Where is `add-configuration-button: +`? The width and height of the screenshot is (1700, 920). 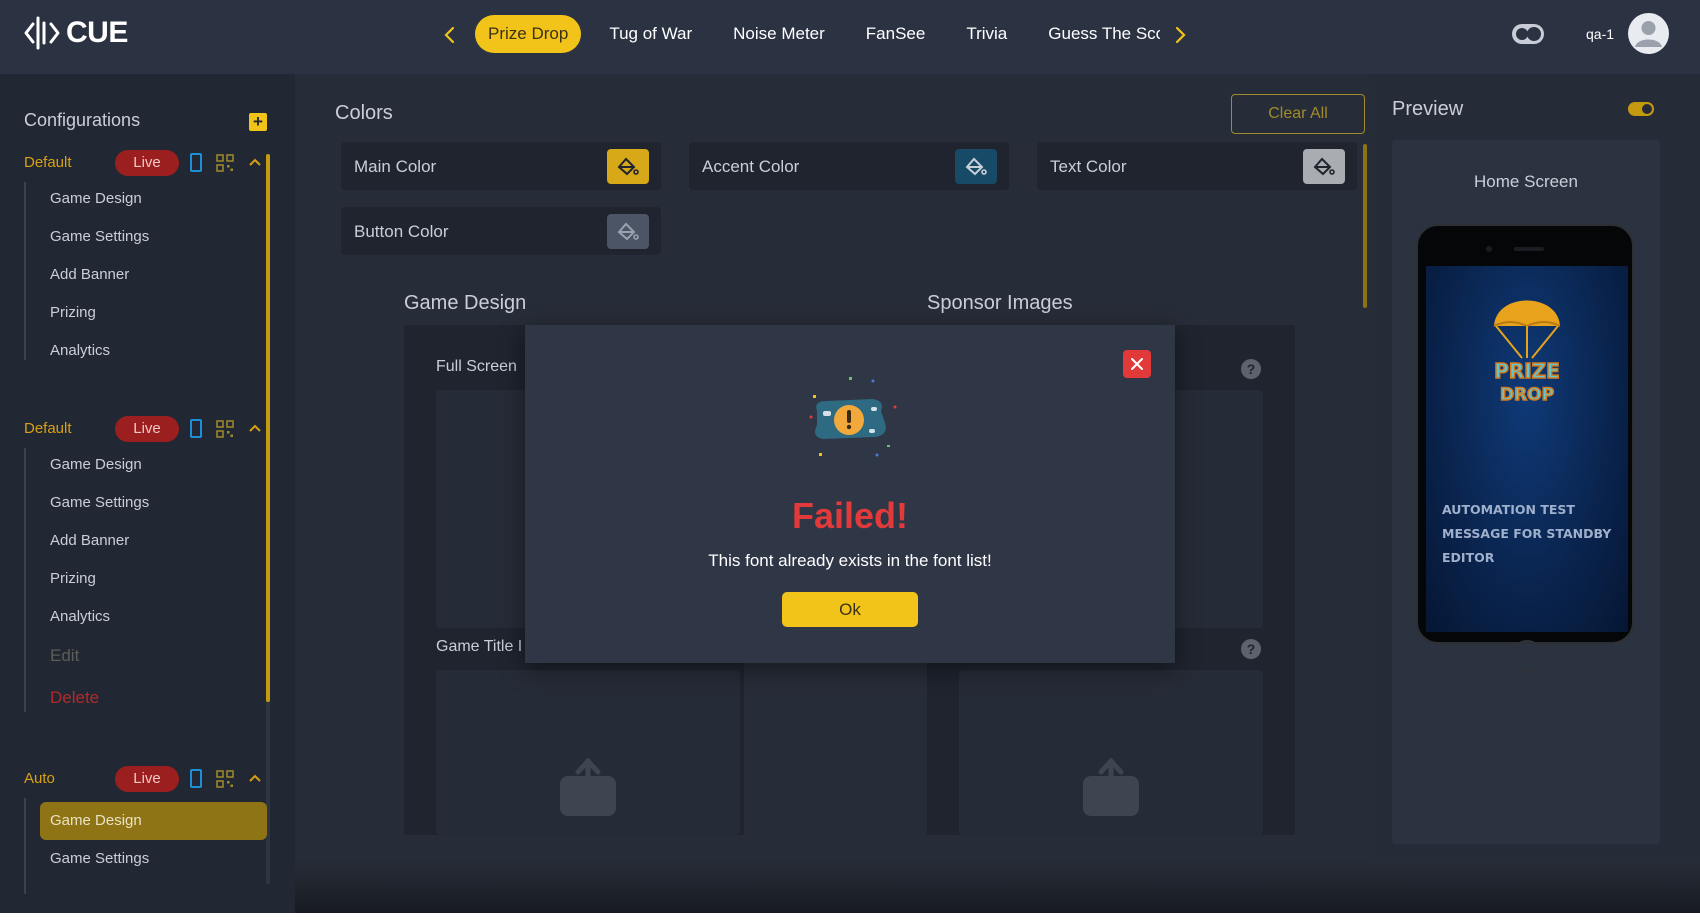 add-configuration-button: + is located at coordinates (258, 122).